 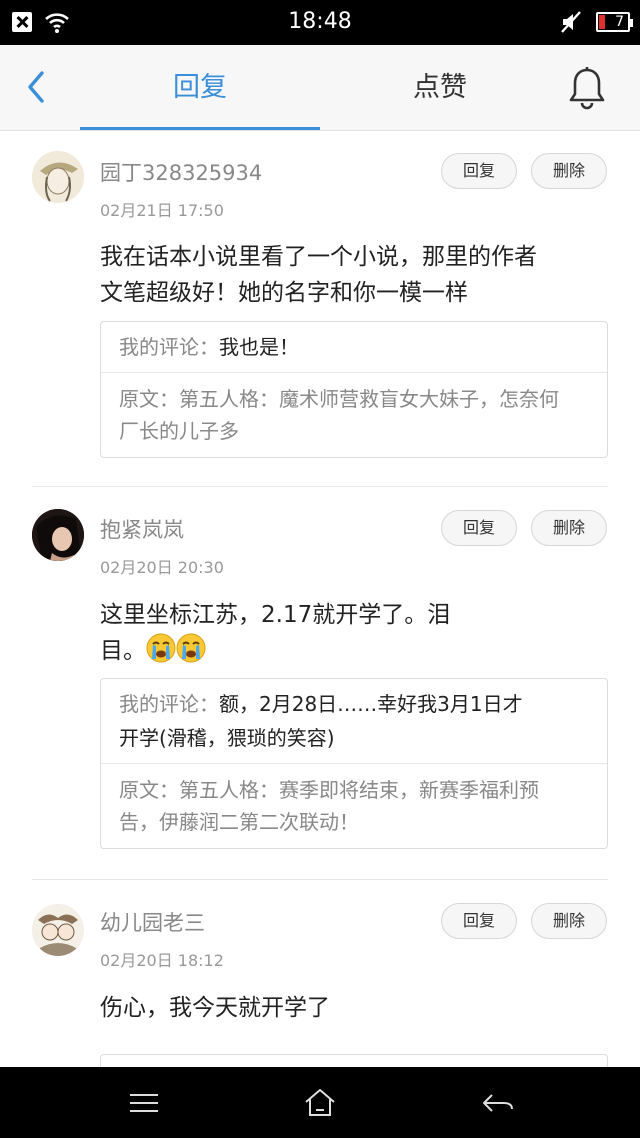 I want to click on home-icon, so click(x=320, y=1103).